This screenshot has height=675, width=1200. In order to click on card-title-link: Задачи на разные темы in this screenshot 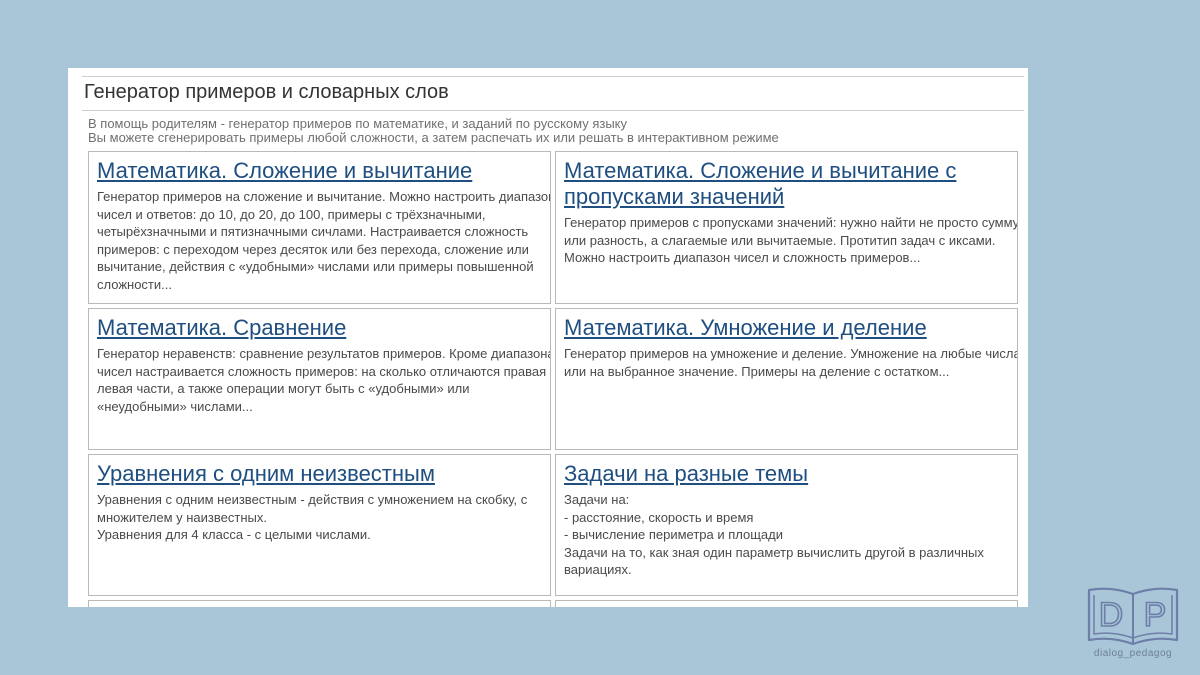, I will do `click(786, 474)`.